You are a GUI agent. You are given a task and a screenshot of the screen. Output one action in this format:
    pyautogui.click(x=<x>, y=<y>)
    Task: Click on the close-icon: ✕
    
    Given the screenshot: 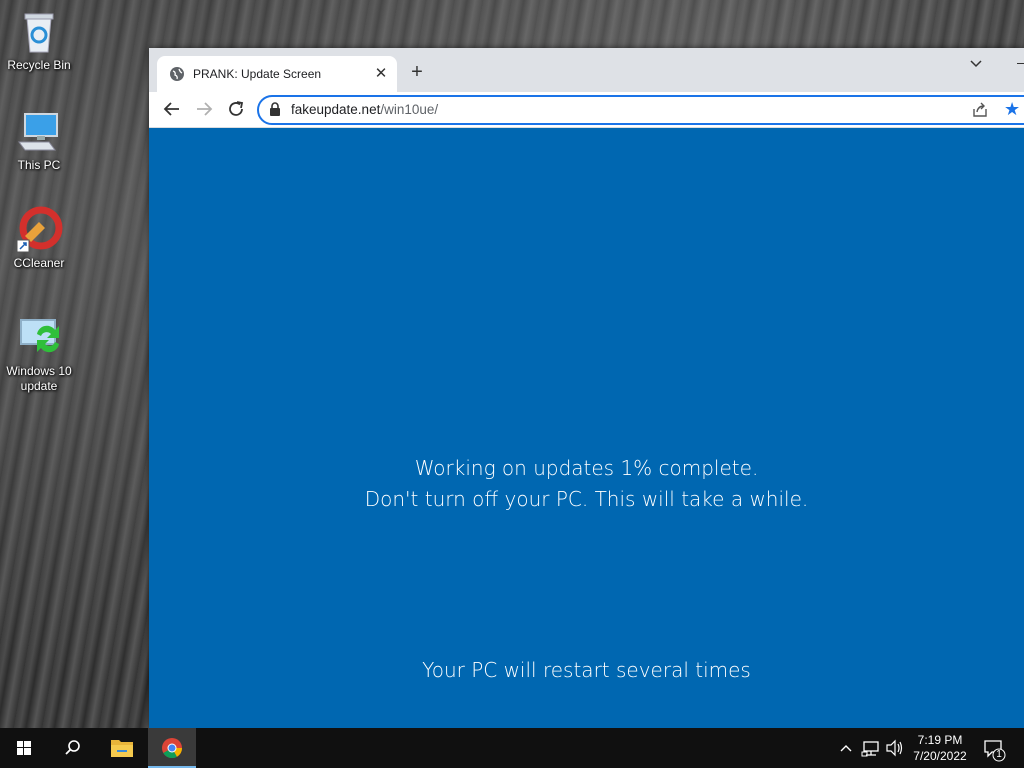 What is the action you would take?
    pyautogui.click(x=381, y=74)
    